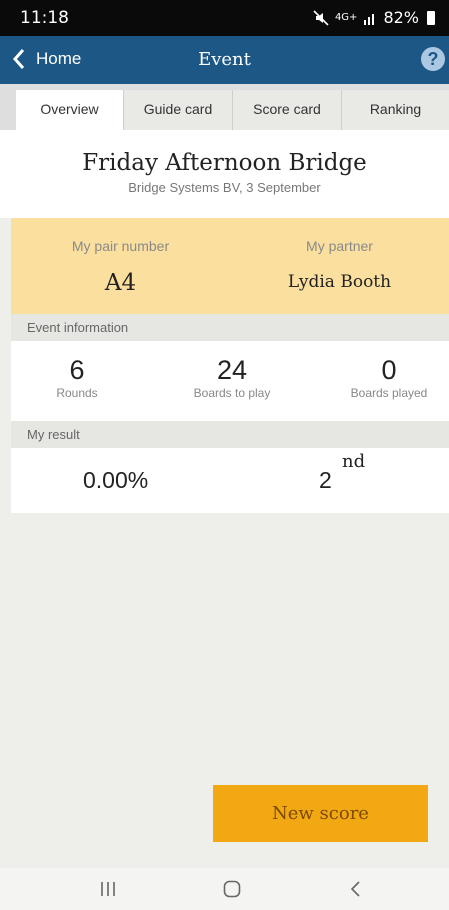 This screenshot has width=449, height=910. I want to click on stat-label: Boards to play, so click(232, 393).